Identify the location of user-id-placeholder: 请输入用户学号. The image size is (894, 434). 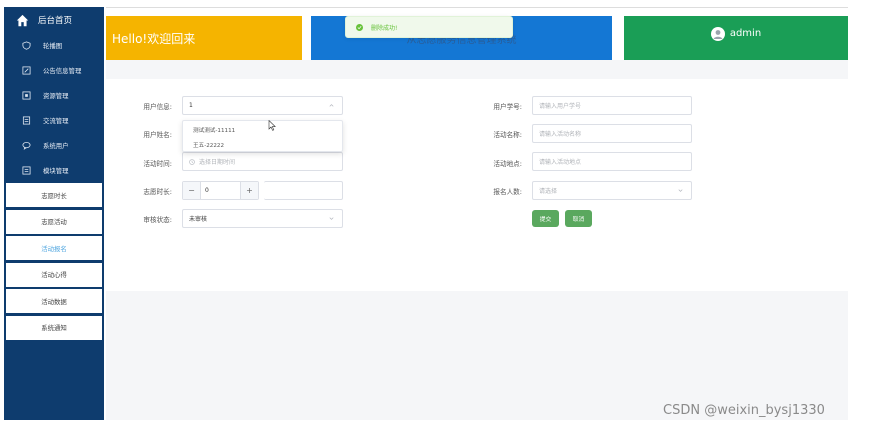
(560, 106).